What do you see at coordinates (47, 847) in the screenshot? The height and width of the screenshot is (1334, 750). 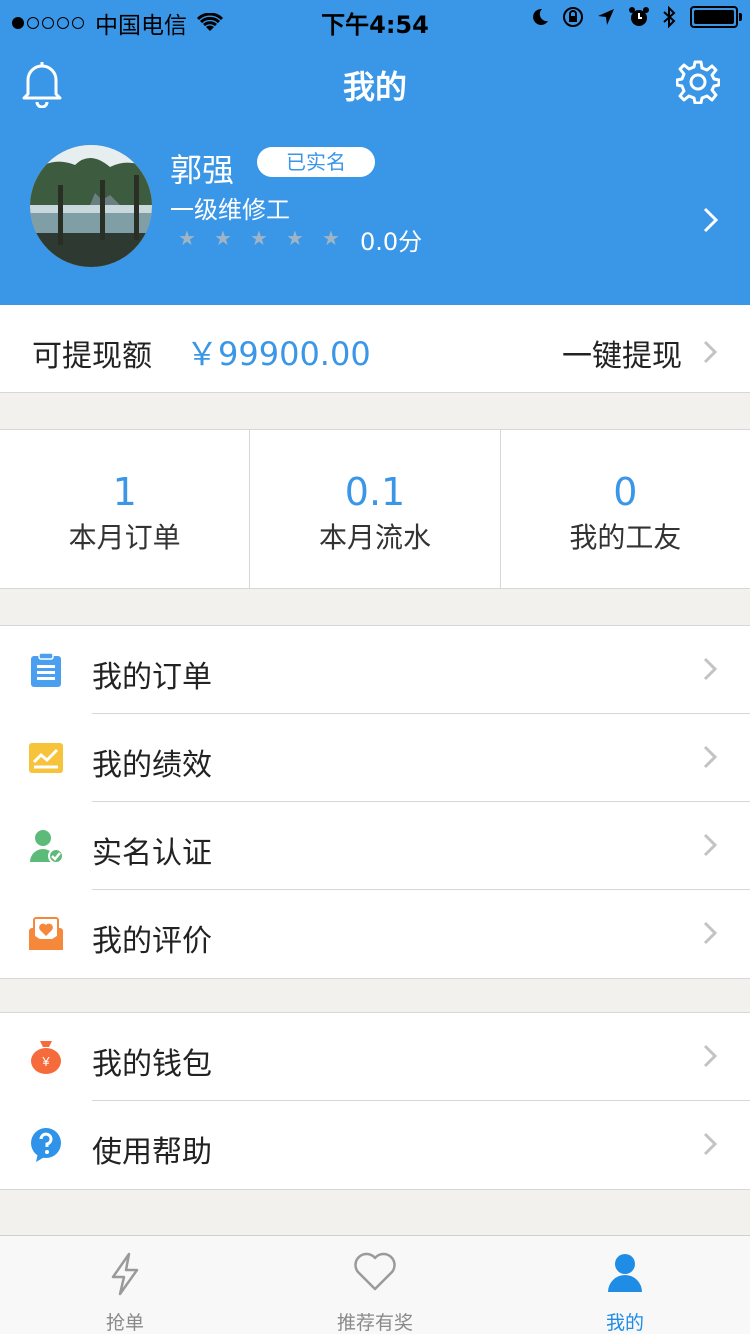 I see `user-verified-icon` at bounding box center [47, 847].